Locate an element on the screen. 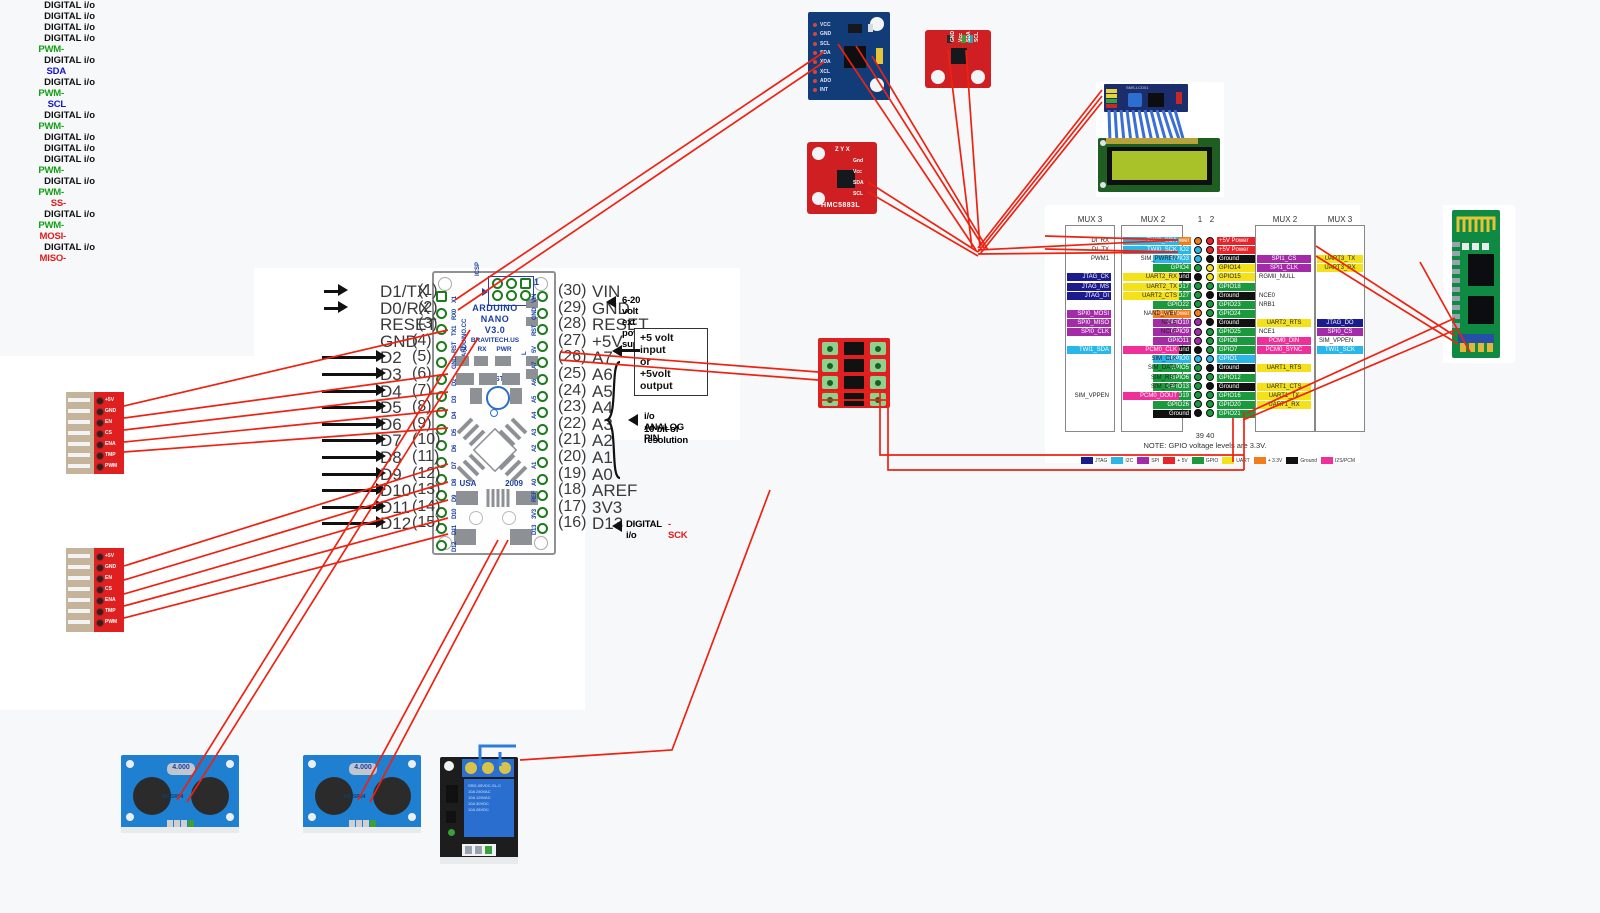  hc05-header is located at coordinates (1476, 343).